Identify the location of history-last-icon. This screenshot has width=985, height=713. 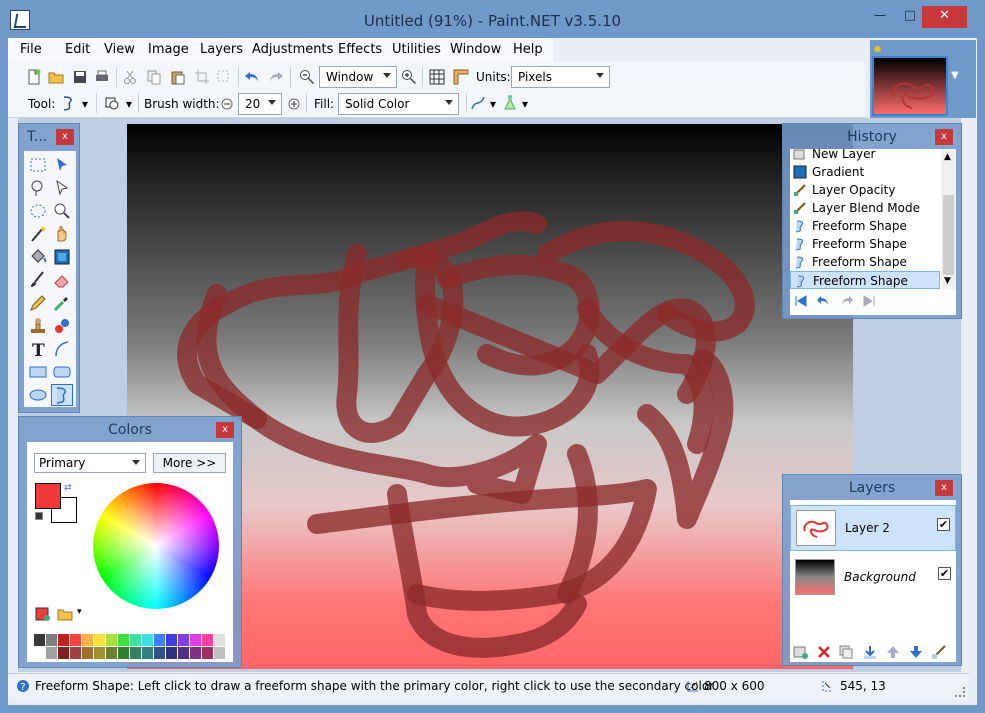
(869, 301).